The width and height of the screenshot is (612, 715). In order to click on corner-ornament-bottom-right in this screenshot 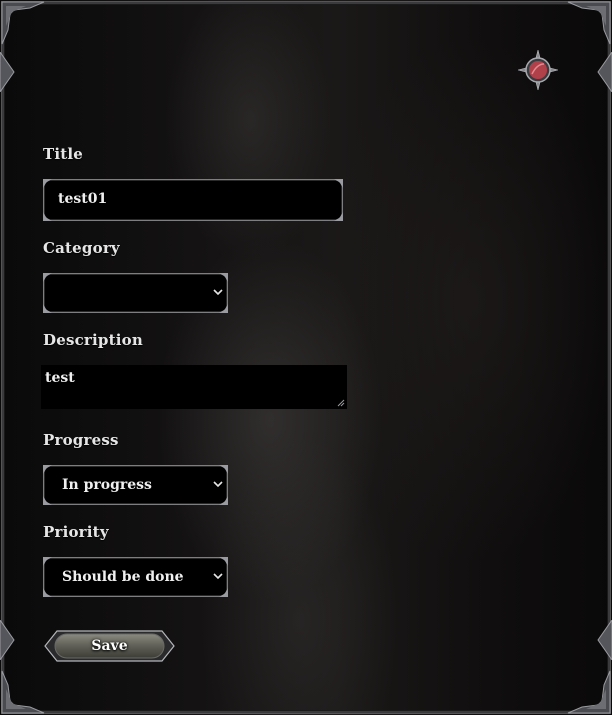, I will do `click(589, 692)`.